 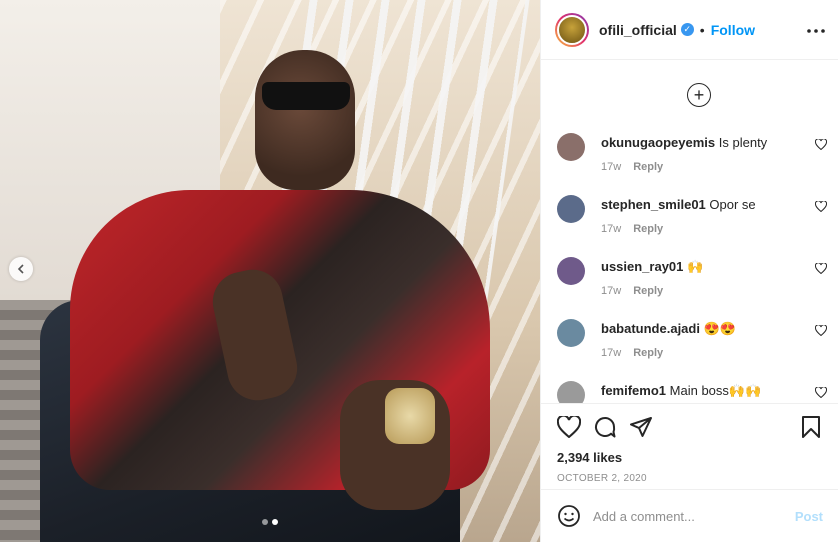 I want to click on post-username: ofili_official, so click(x=638, y=30).